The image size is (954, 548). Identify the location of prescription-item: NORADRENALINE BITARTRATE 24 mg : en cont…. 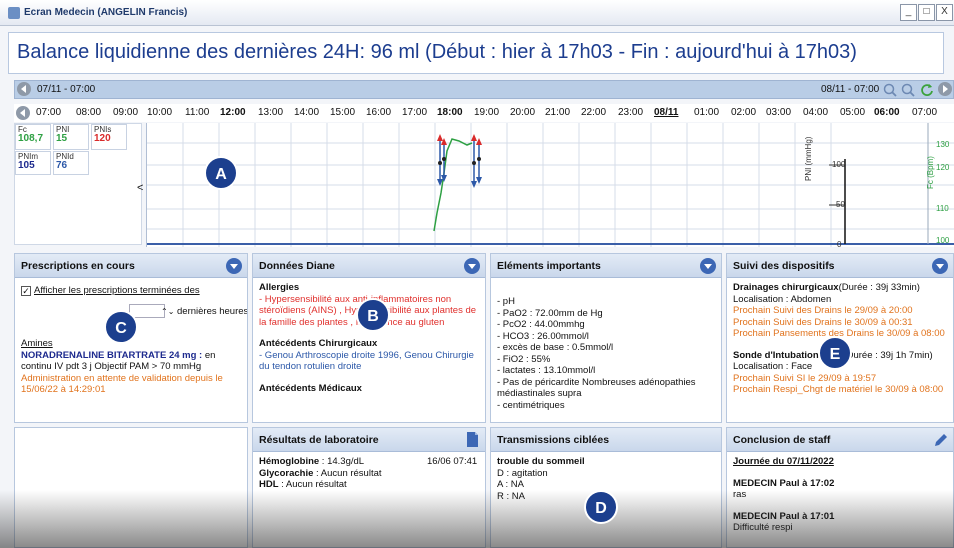
(131, 361).